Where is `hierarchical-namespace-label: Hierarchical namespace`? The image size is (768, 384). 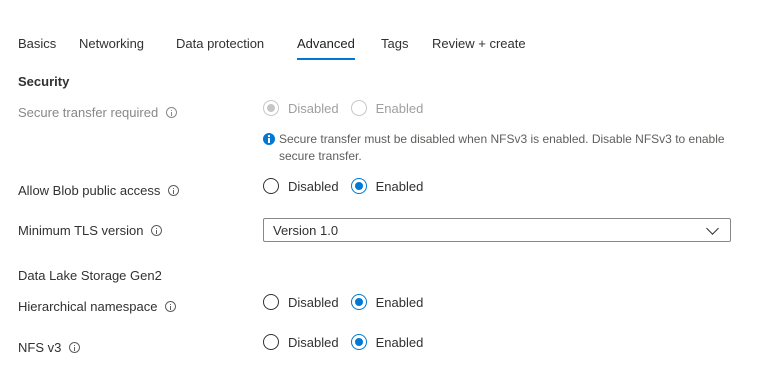
hierarchical-namespace-label: Hierarchical namespace is located at coordinates (97, 306).